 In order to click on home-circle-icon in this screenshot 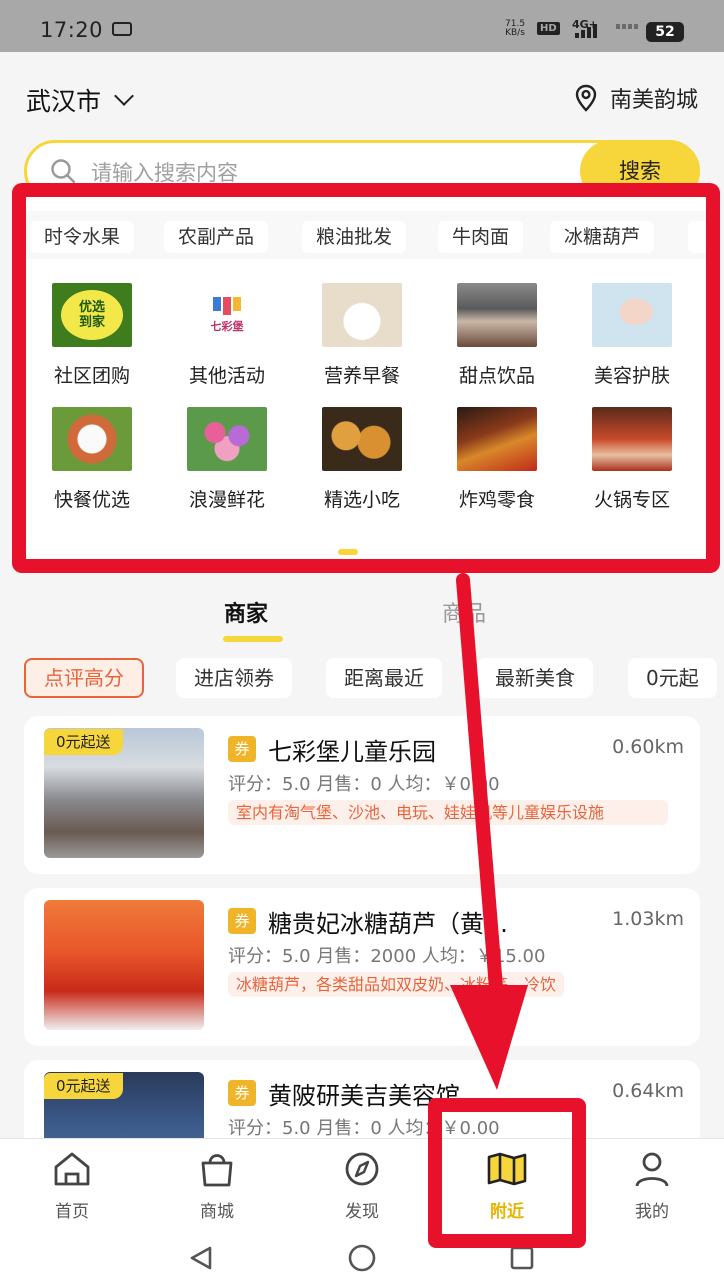, I will do `click(362, 1258)`.